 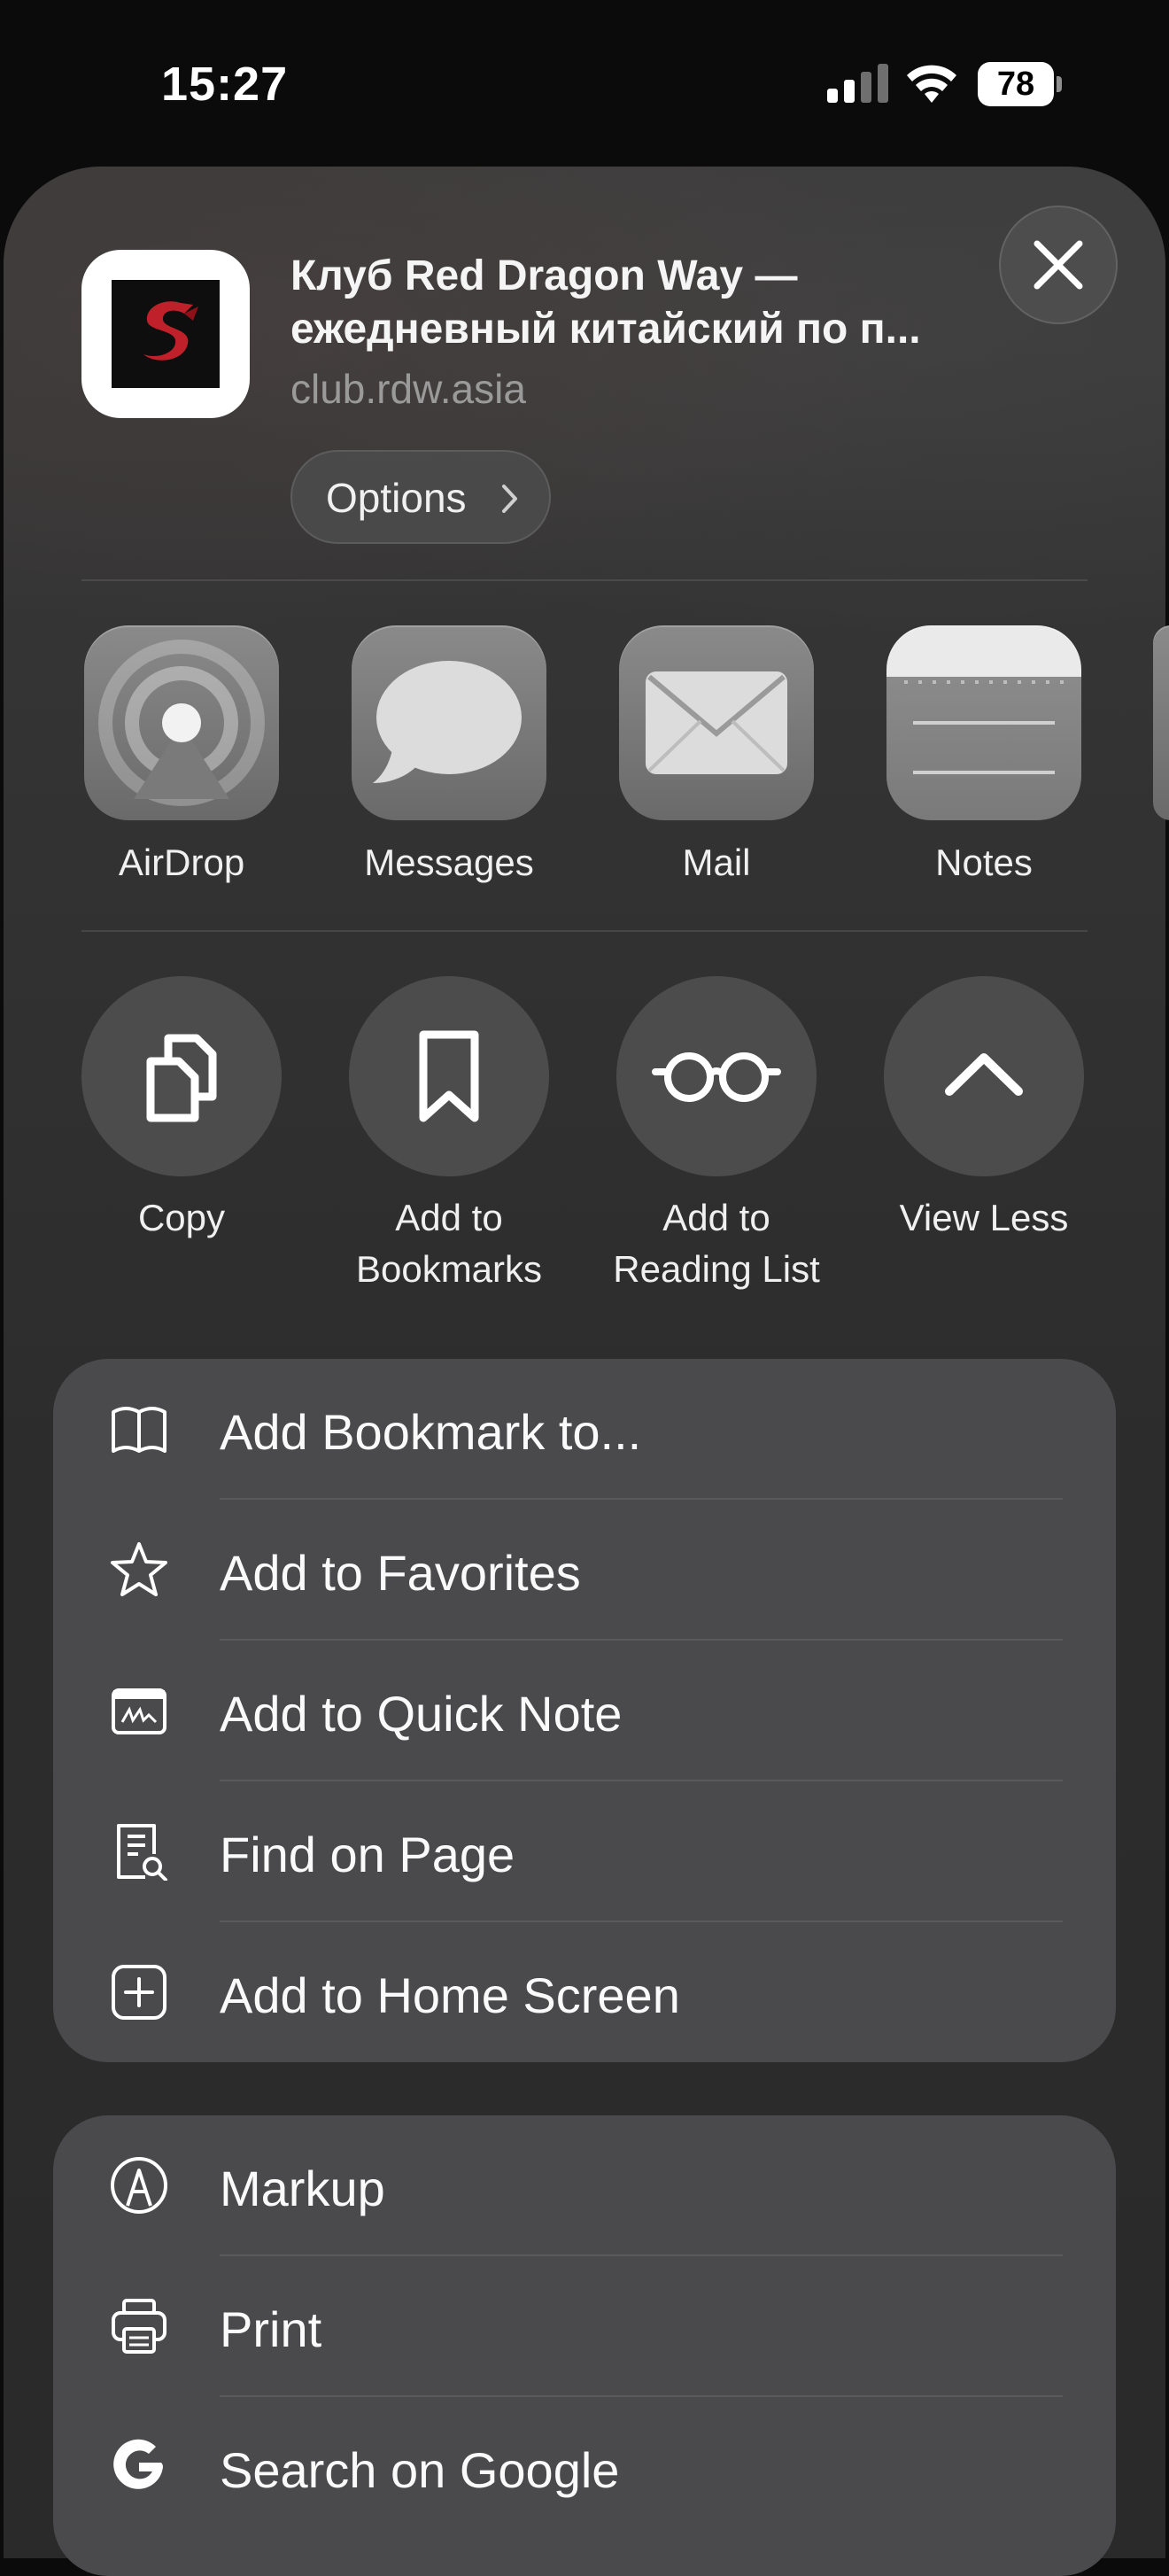 I want to click on options-button: Options, so click(x=420, y=497).